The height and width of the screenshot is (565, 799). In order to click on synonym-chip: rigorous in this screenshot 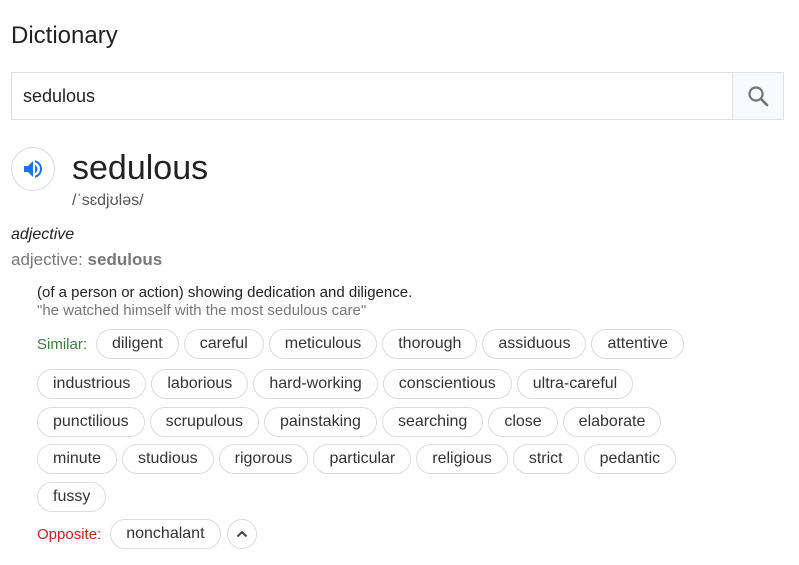, I will do `click(263, 459)`.